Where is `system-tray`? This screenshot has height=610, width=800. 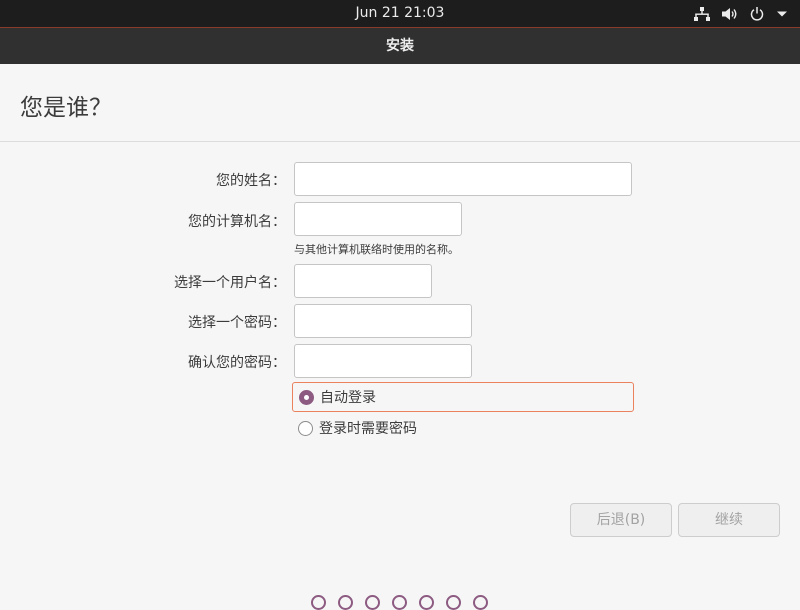
system-tray is located at coordinates (741, 13).